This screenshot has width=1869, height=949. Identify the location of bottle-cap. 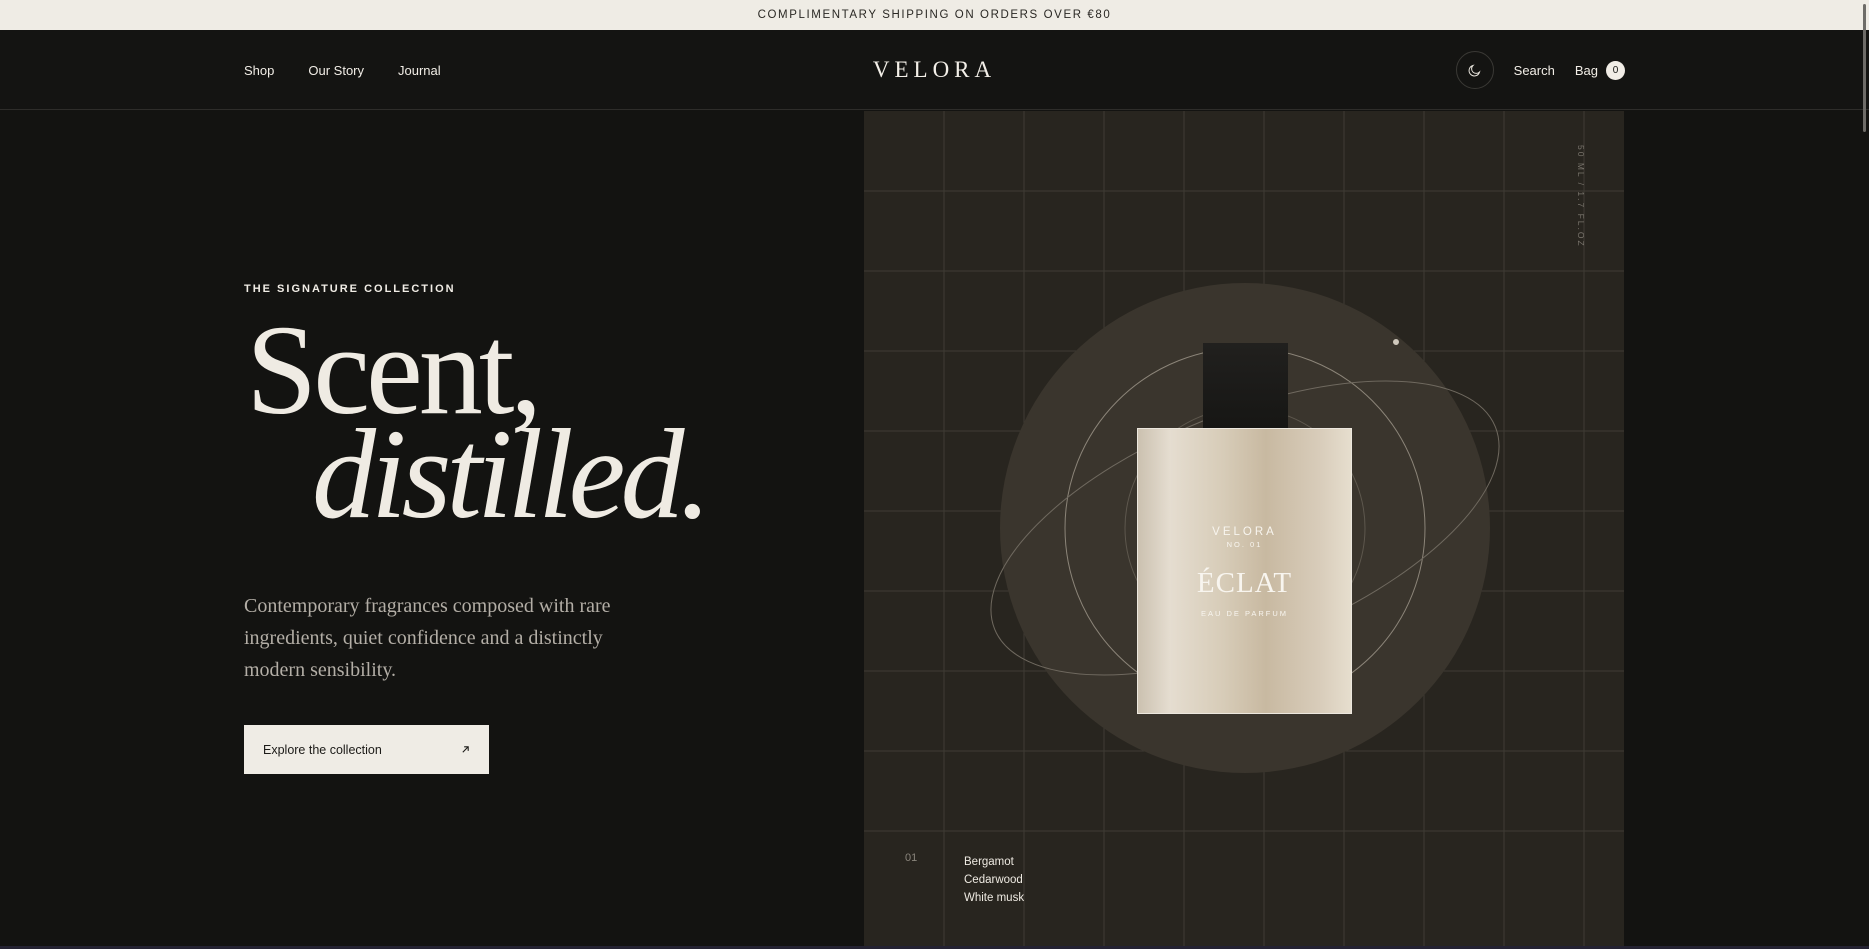
(1245, 386).